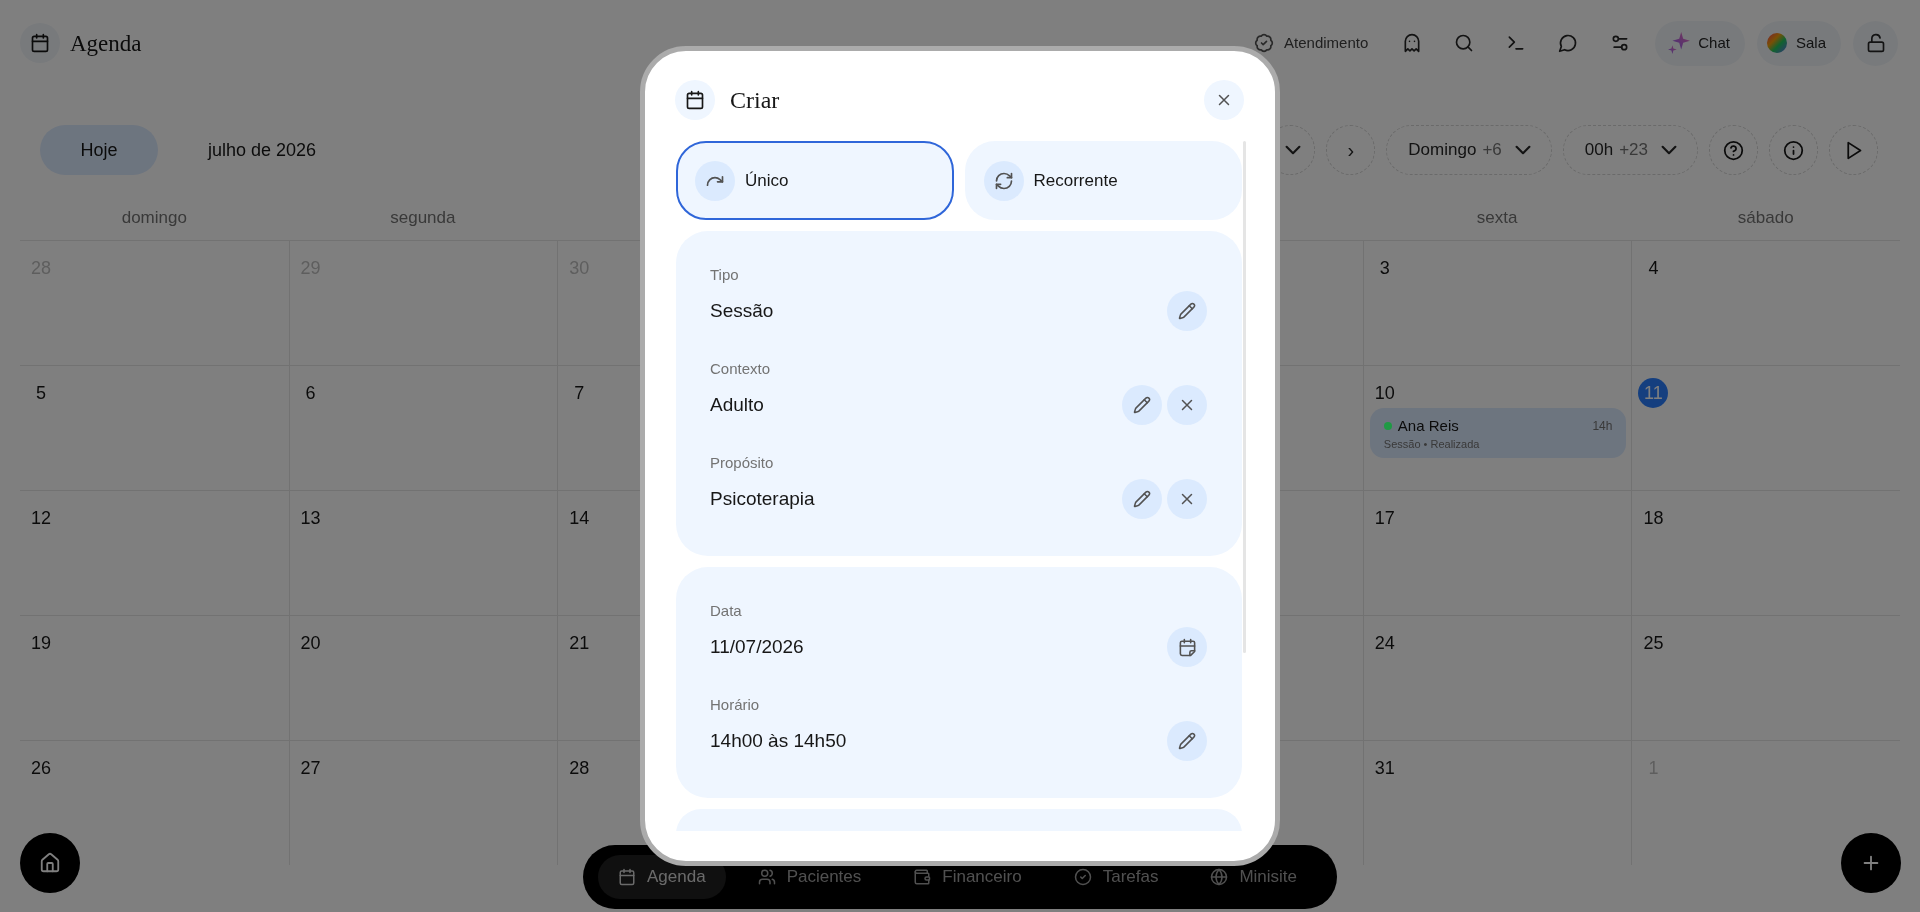 This screenshot has width=1920, height=912. I want to click on lock-button, so click(1875, 43).